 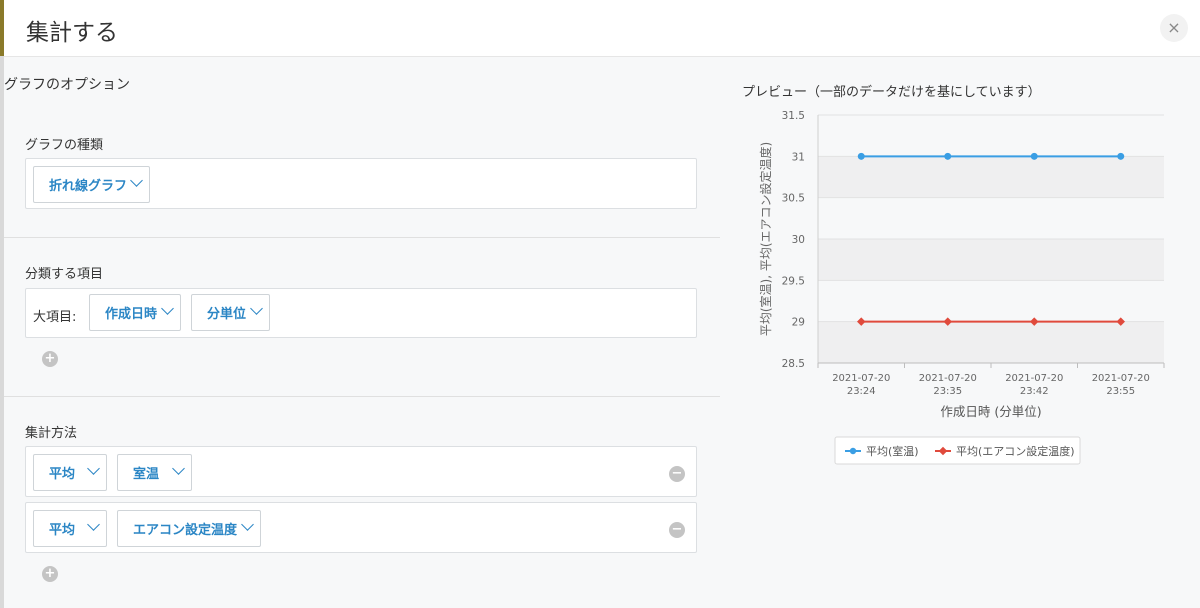 What do you see at coordinates (361, 183) in the screenshot?
I see `chart-type-box: 折れ線グラフ` at bounding box center [361, 183].